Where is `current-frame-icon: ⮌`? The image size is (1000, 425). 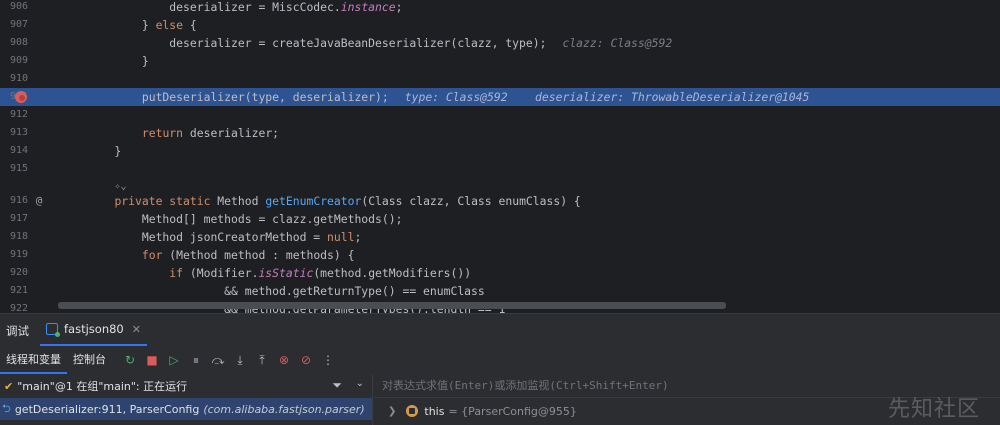 current-frame-icon: ⮌ is located at coordinates (6, 408).